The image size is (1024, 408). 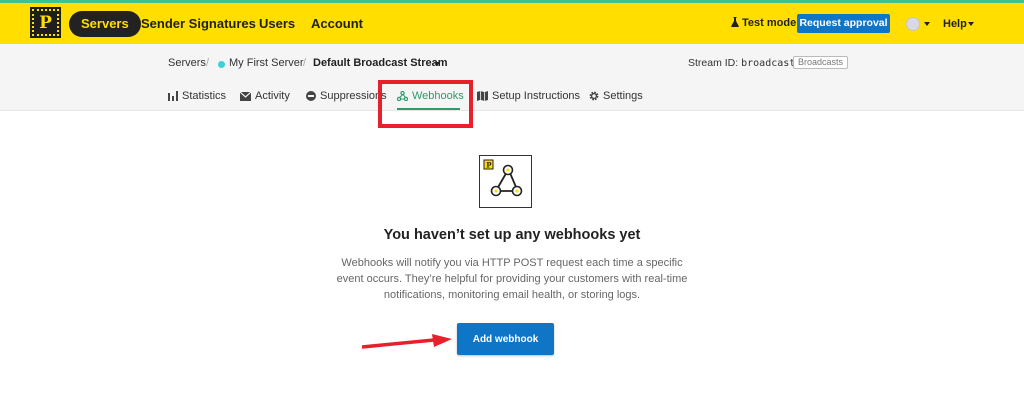 I want to click on map-icon, so click(x=482, y=96).